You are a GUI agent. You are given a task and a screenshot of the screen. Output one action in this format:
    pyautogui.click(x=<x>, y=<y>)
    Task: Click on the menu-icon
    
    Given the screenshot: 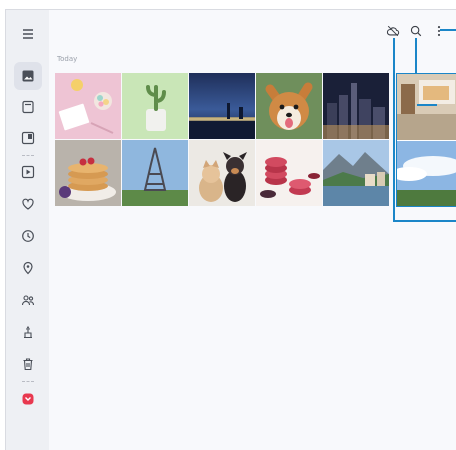 What is the action you would take?
    pyautogui.click(x=28, y=34)
    